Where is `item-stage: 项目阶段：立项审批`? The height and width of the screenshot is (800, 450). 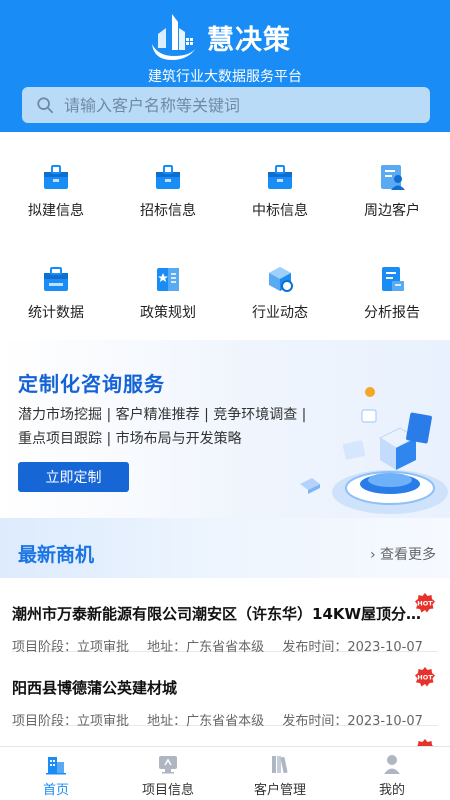 item-stage: 项目阶段：立项审批 is located at coordinates (71, 721).